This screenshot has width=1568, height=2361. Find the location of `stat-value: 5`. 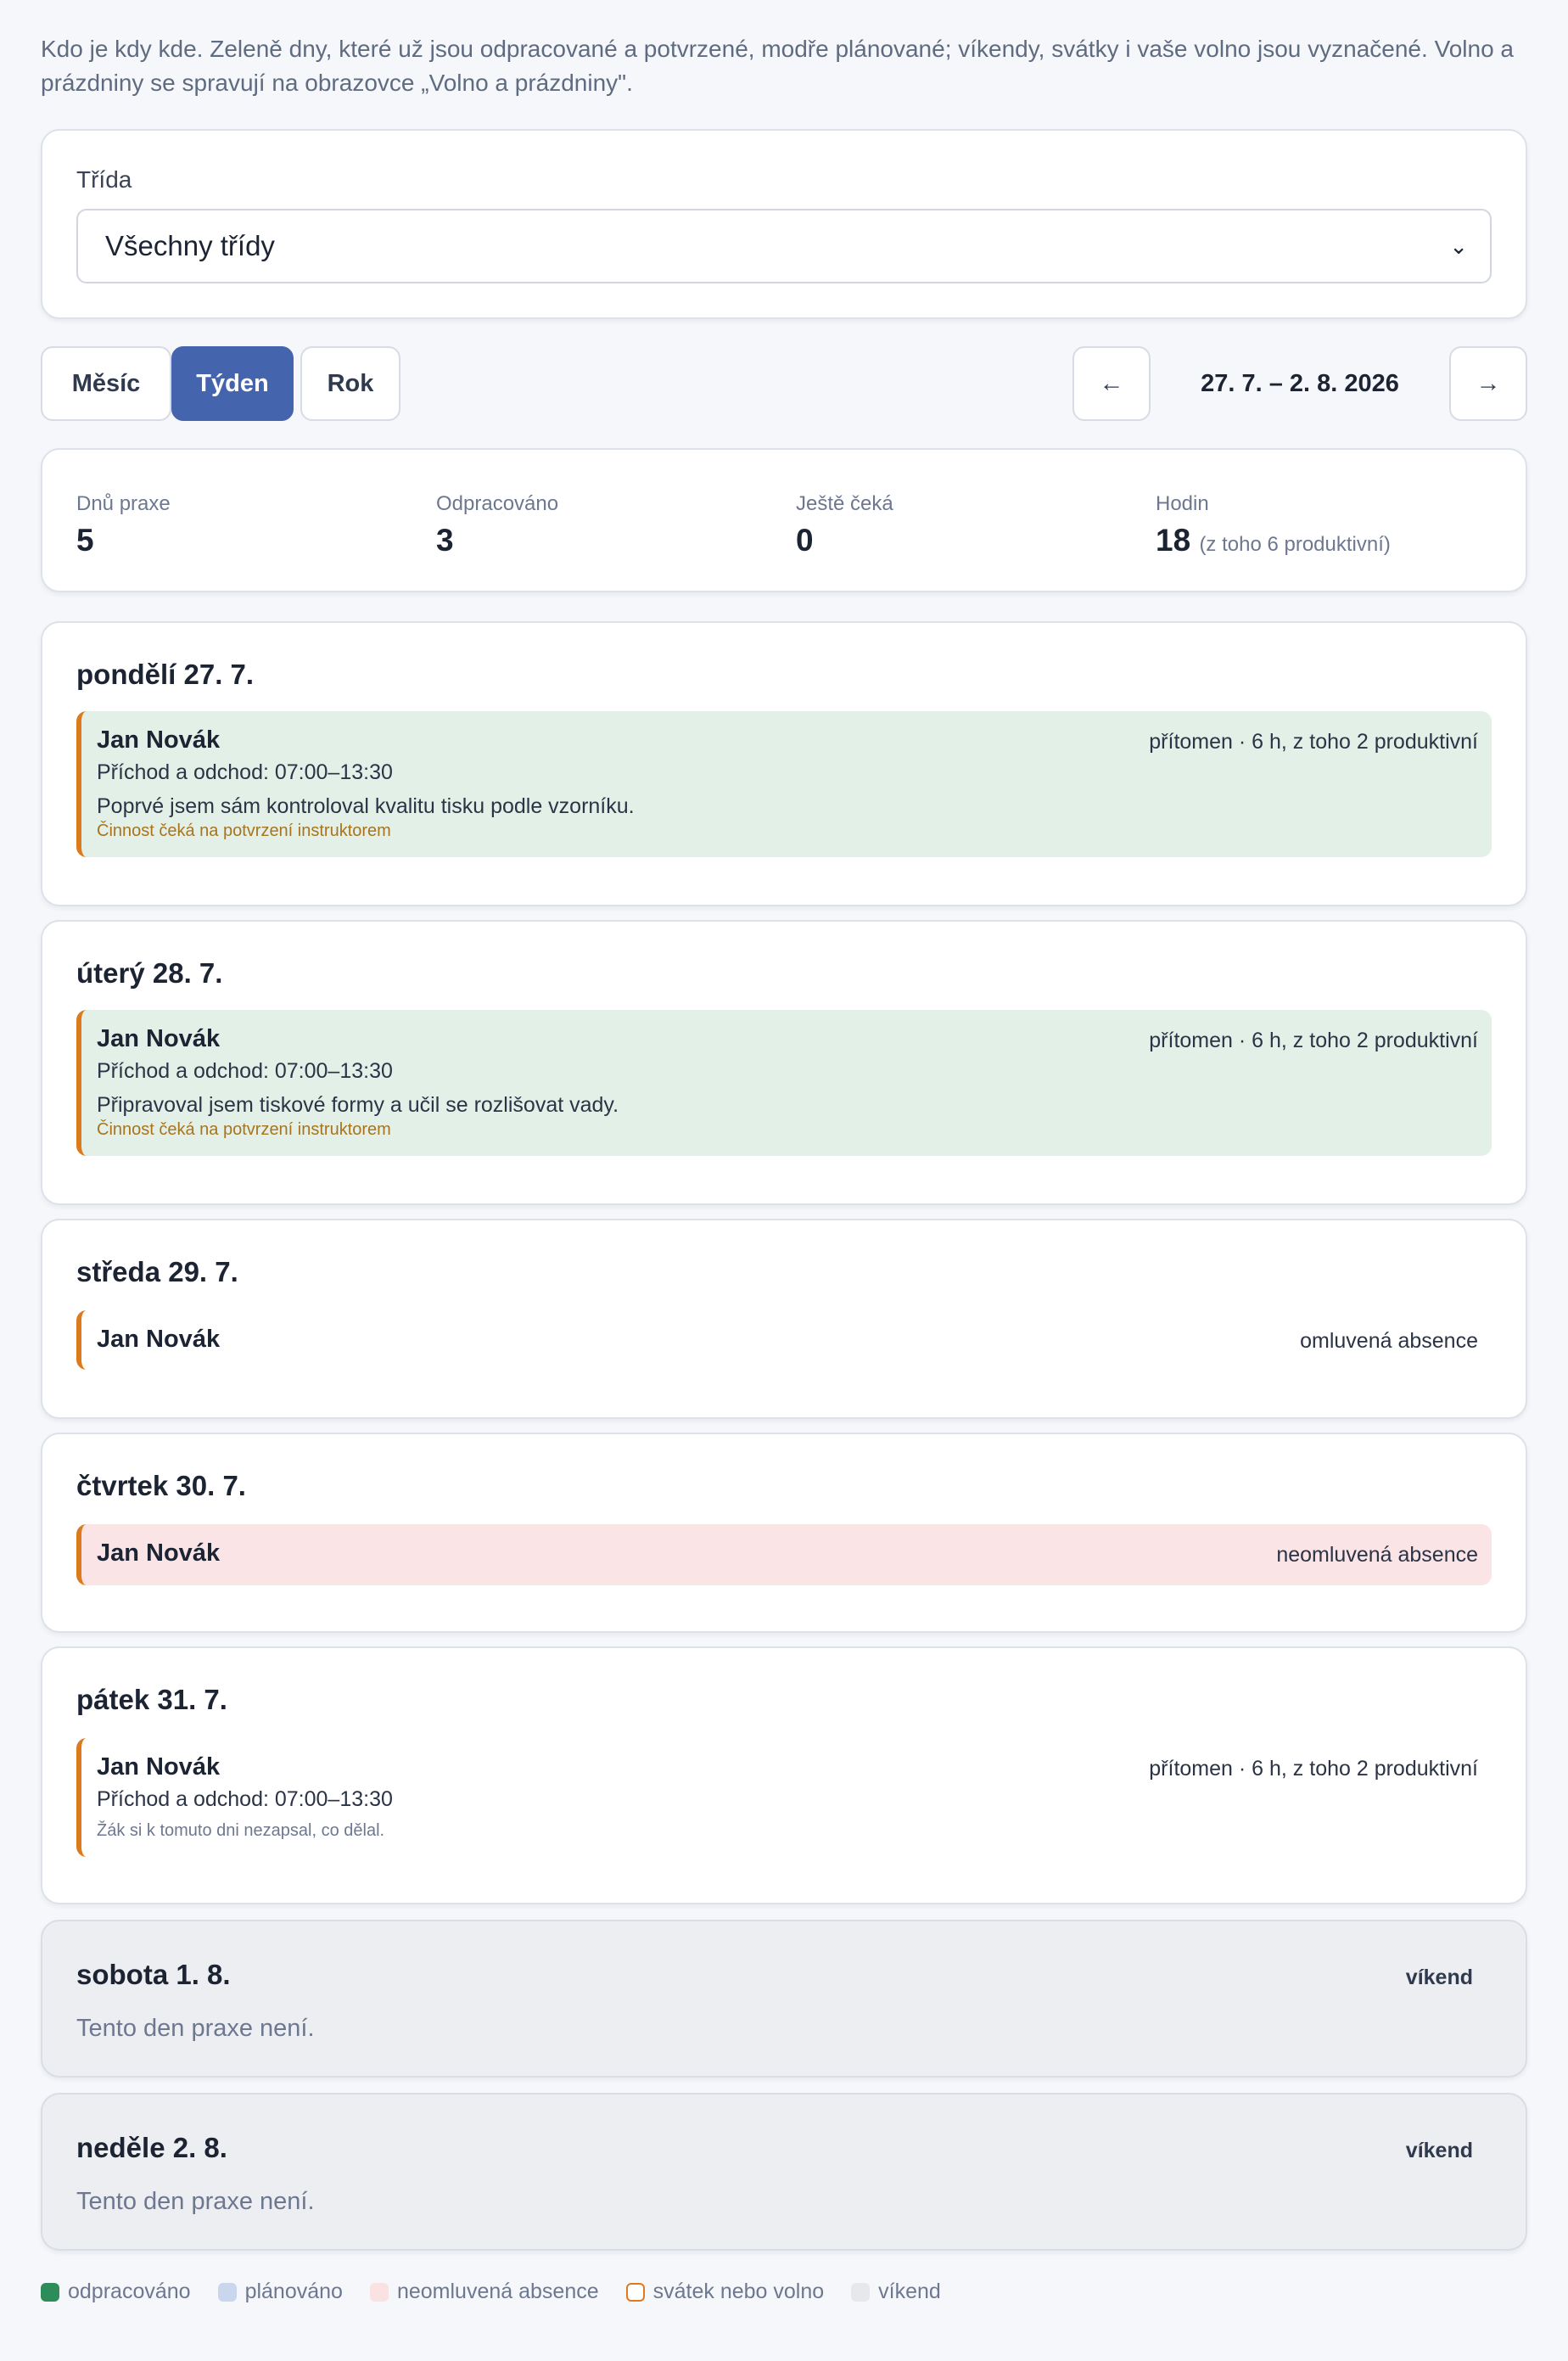

stat-value: 5 is located at coordinates (85, 541).